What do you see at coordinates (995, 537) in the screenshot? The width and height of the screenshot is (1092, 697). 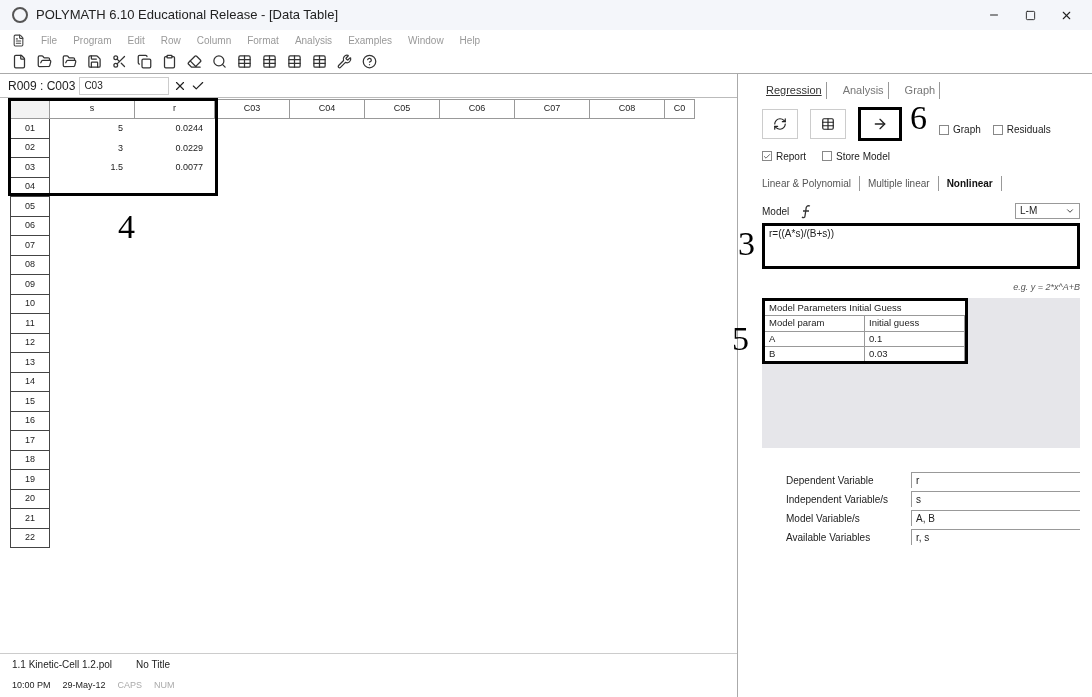 I see `variable-input-field: r, s` at bounding box center [995, 537].